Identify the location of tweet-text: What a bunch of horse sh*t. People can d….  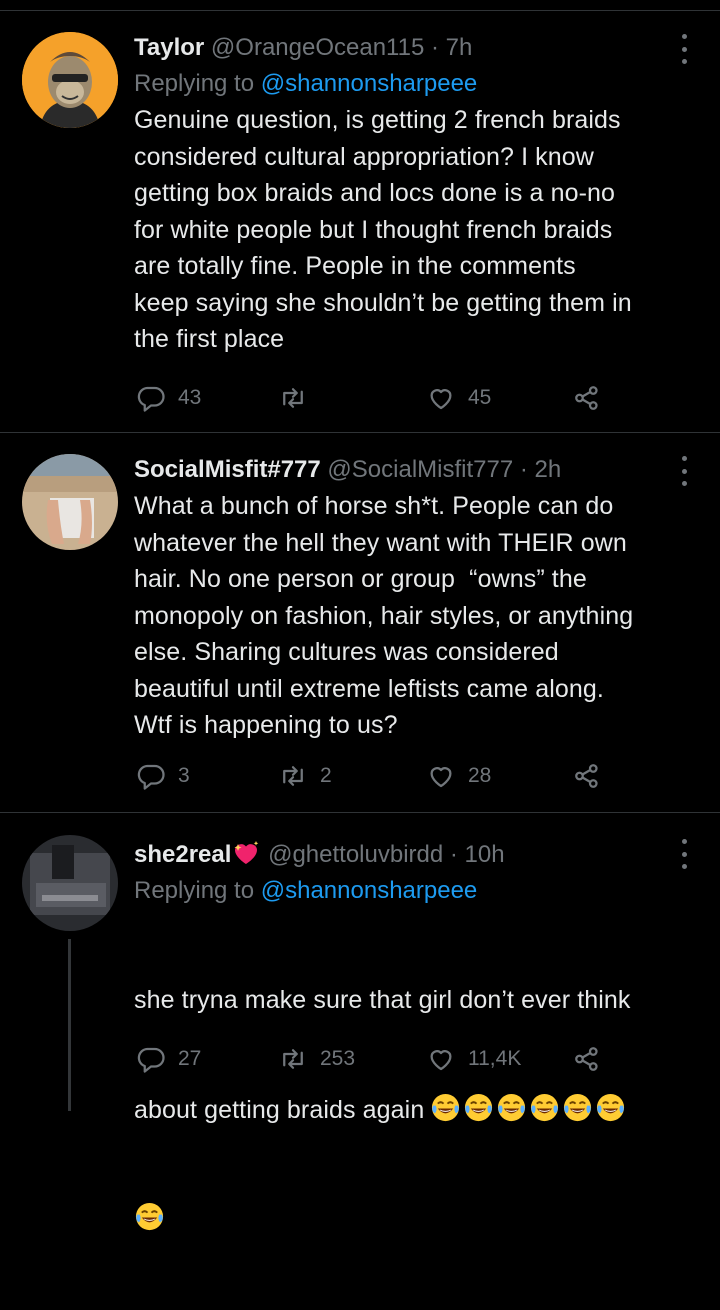
(384, 615).